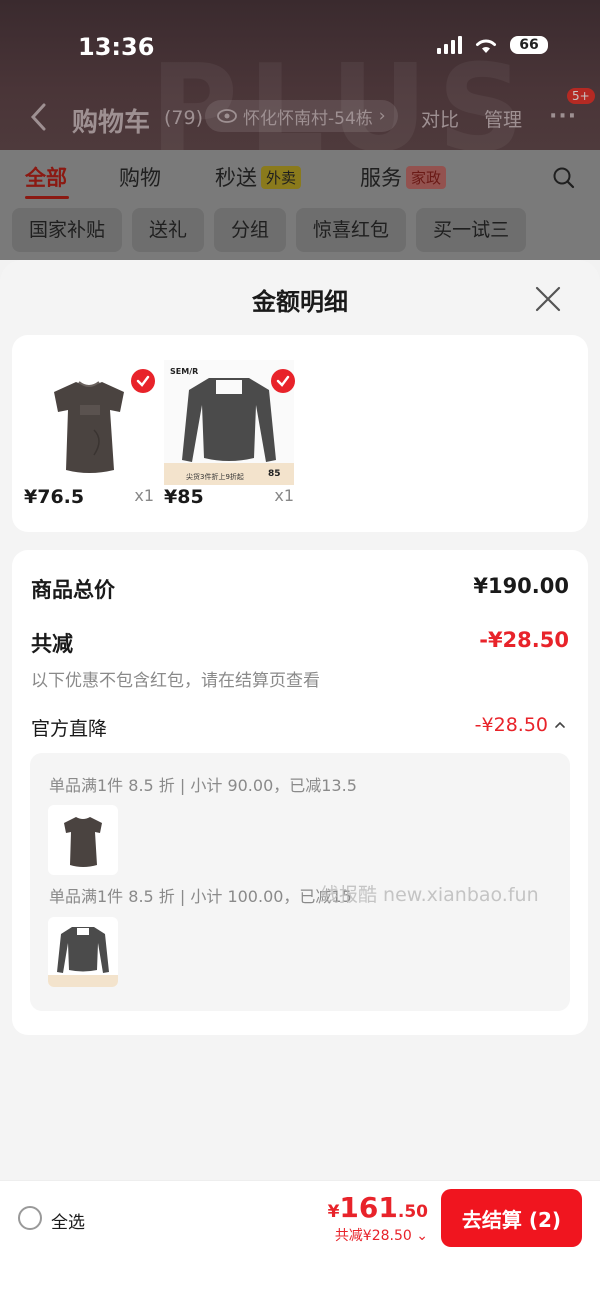  What do you see at coordinates (368, 1207) in the screenshot?
I see `total-integer: 161` at bounding box center [368, 1207].